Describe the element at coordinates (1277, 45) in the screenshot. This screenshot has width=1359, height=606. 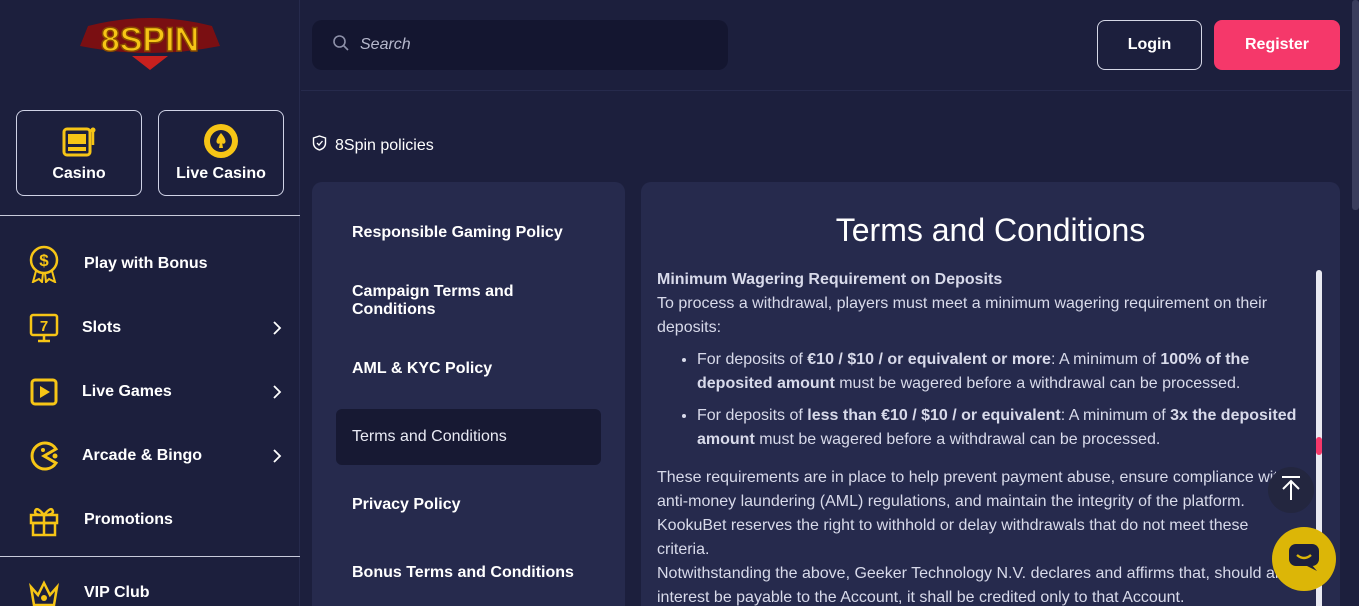
I see `register-button: Register` at that location.